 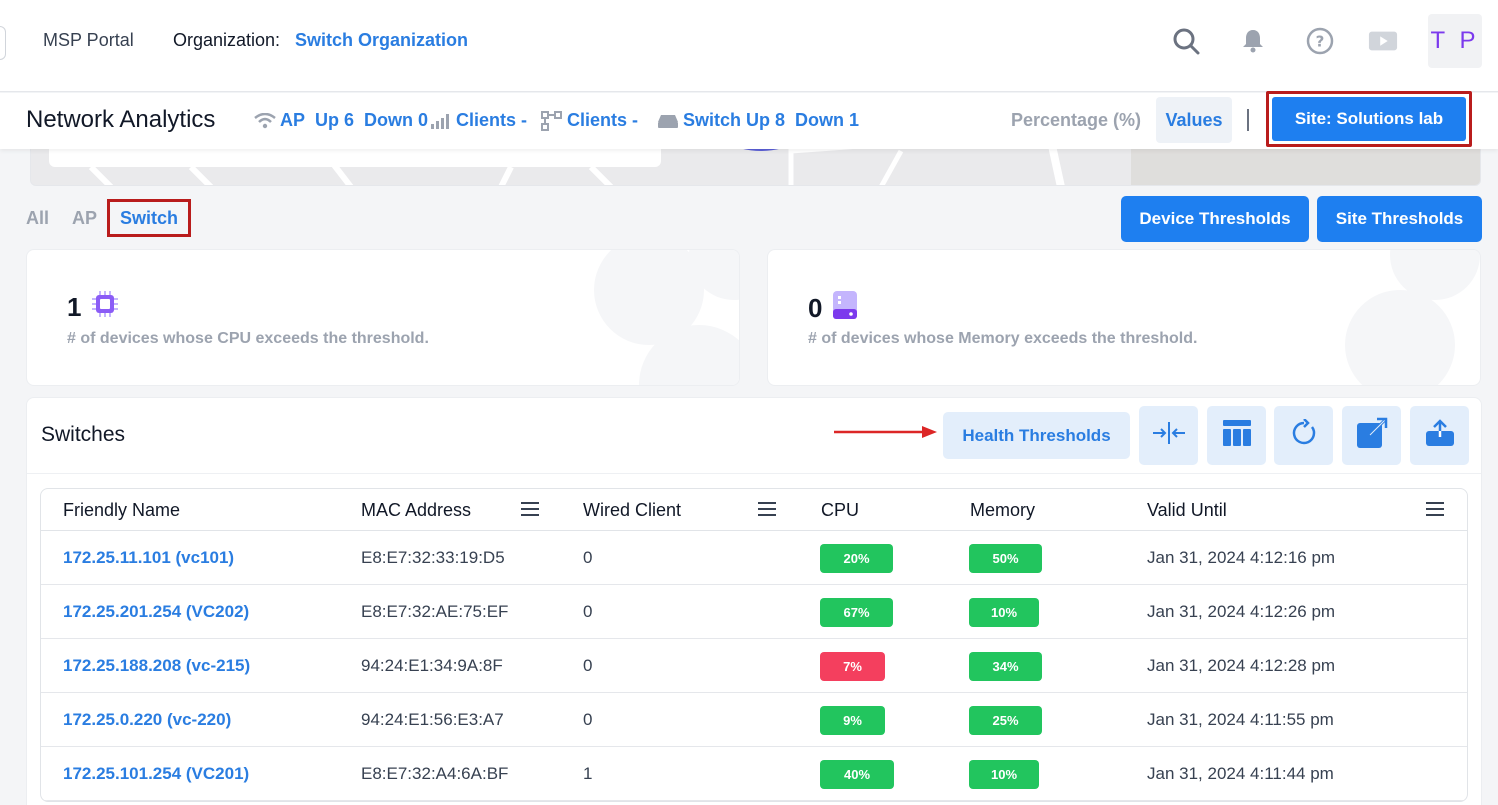 I want to click on valid-until: Jan 31, 2024 4:11:55 pm, so click(x=1240, y=719).